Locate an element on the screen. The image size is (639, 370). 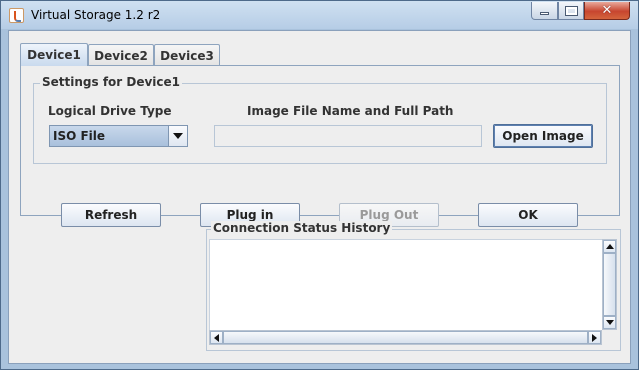
tab-label: Device3 is located at coordinates (187, 55).